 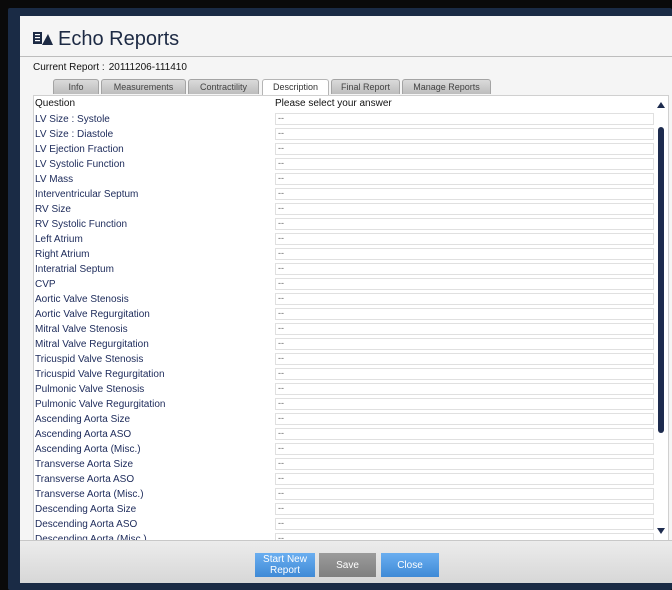 I want to click on table-row: Interventricular Septum --, so click(x=344, y=194).